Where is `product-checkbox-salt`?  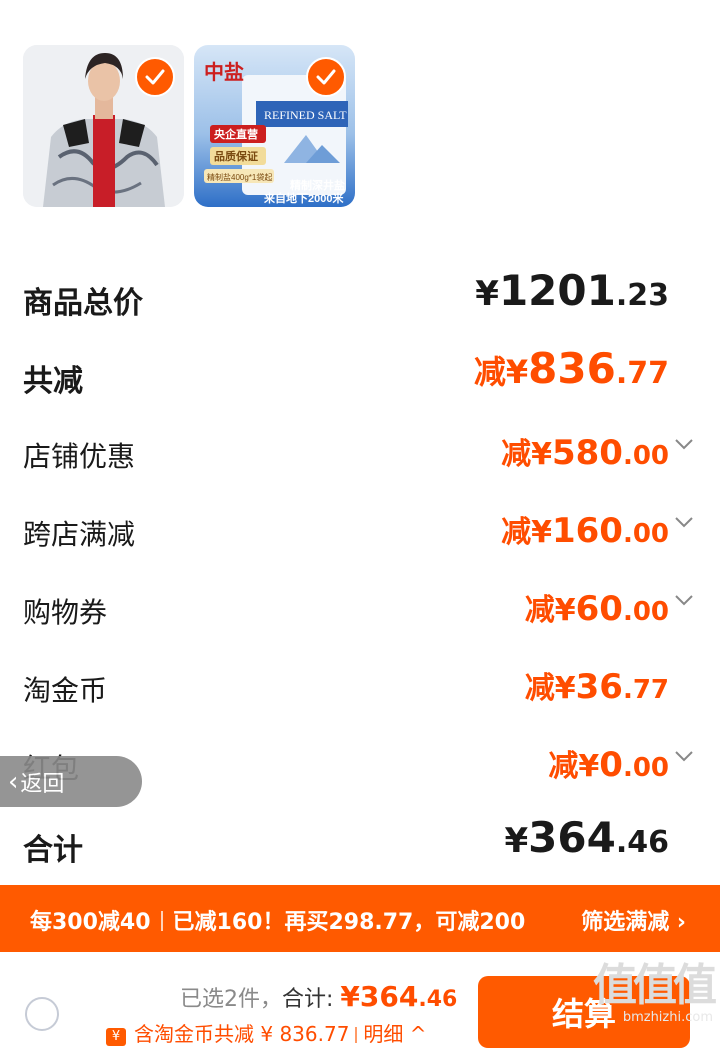 product-checkbox-salt is located at coordinates (326, 77).